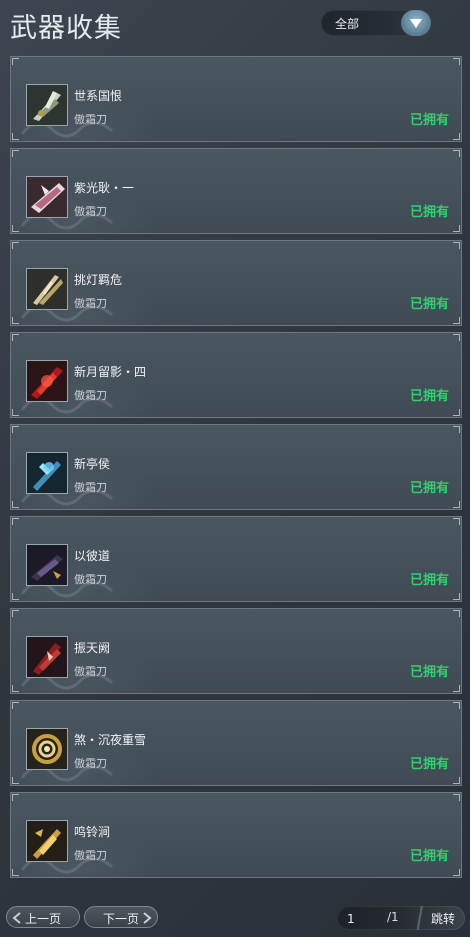 The image size is (470, 937). I want to click on weapon-icon-red-flame-blade, so click(47, 381).